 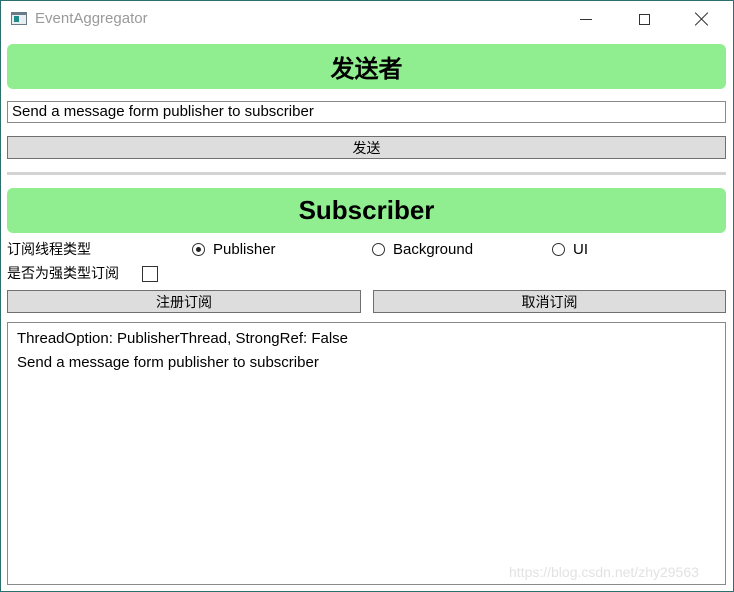 What do you see at coordinates (367, 19) in the screenshot?
I see `title-bar: EventAggregator` at bounding box center [367, 19].